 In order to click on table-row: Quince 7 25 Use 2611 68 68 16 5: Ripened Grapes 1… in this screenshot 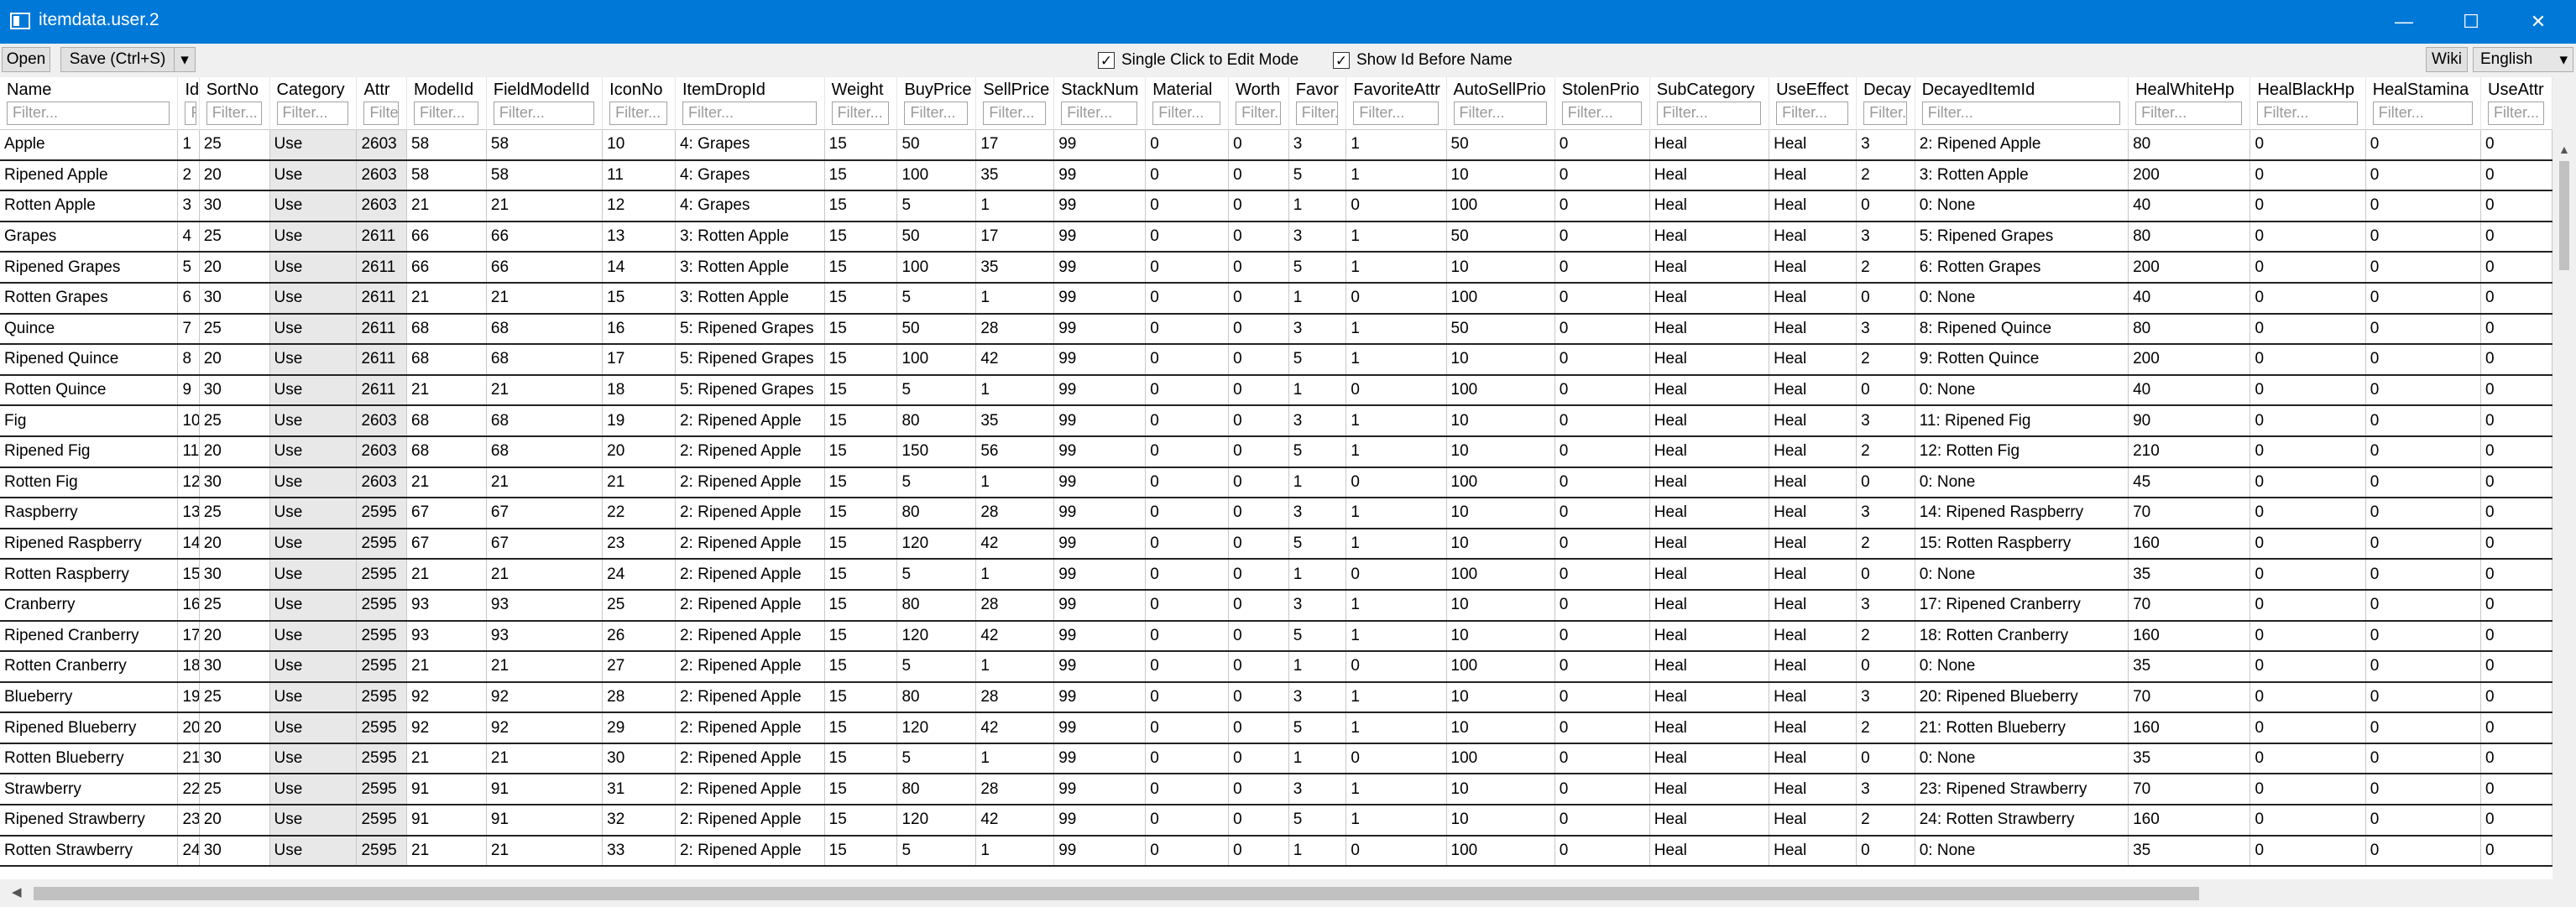, I will do `click(1276, 329)`.